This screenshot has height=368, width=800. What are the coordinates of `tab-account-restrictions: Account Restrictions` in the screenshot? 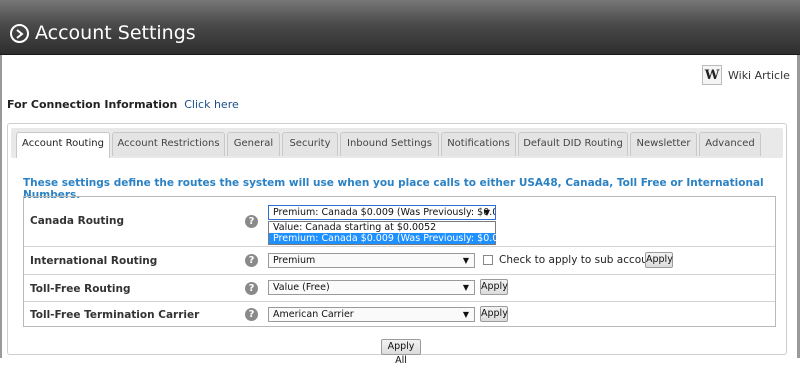 It's located at (168, 144).